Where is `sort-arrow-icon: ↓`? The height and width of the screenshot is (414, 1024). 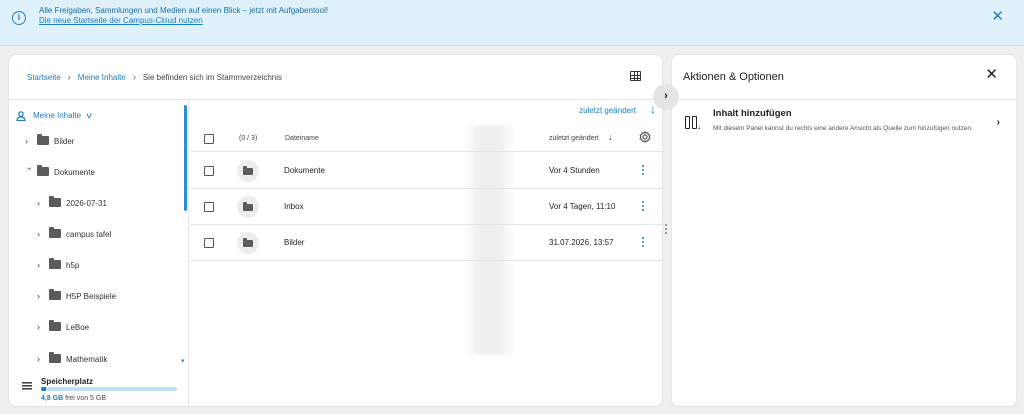 sort-arrow-icon: ↓ is located at coordinates (610, 137).